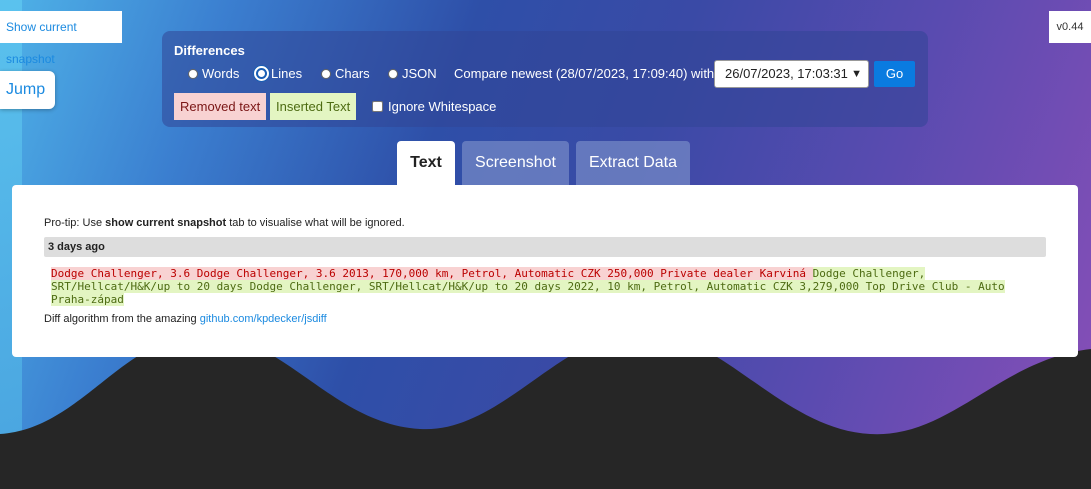 This screenshot has height=489, width=1091. What do you see at coordinates (221, 73) in the screenshot?
I see `mode-label-words: Words` at bounding box center [221, 73].